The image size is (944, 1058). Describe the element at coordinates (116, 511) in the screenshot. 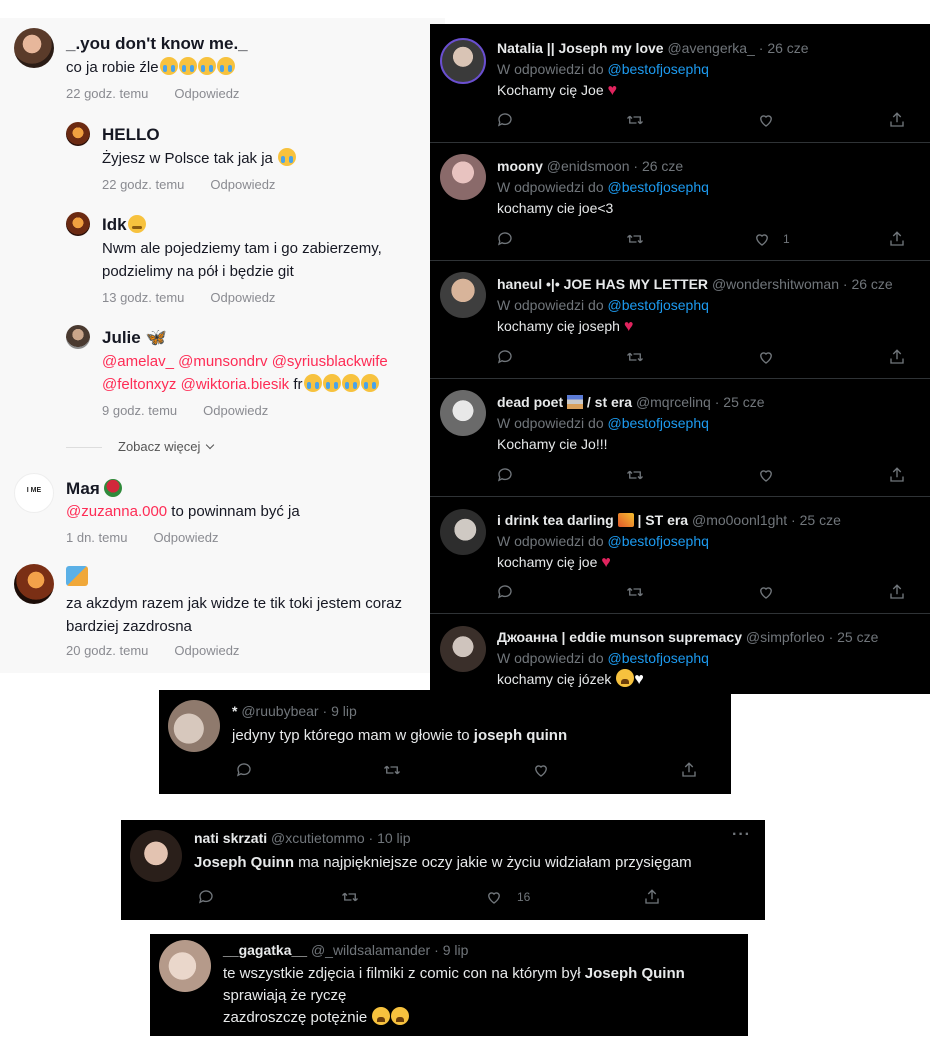

I see `mention-link: @zuzanna.000` at that location.